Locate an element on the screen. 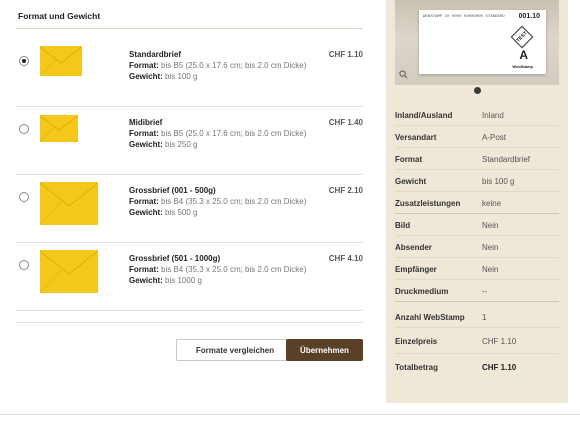 The width and height of the screenshot is (580, 421). summary-row: Format Standardbrief is located at coordinates (477, 159).